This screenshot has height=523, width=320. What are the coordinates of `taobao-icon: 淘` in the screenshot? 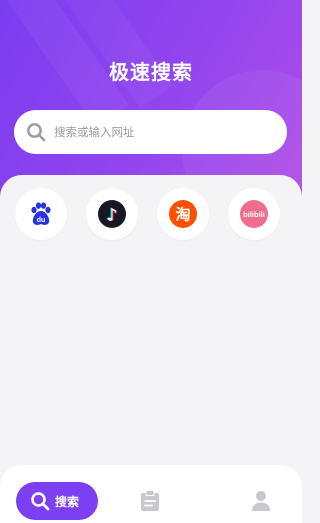 It's located at (183, 214).